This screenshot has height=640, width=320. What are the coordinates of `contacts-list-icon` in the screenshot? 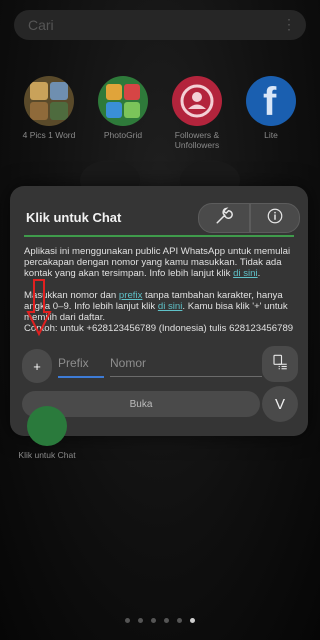 It's located at (280, 364).